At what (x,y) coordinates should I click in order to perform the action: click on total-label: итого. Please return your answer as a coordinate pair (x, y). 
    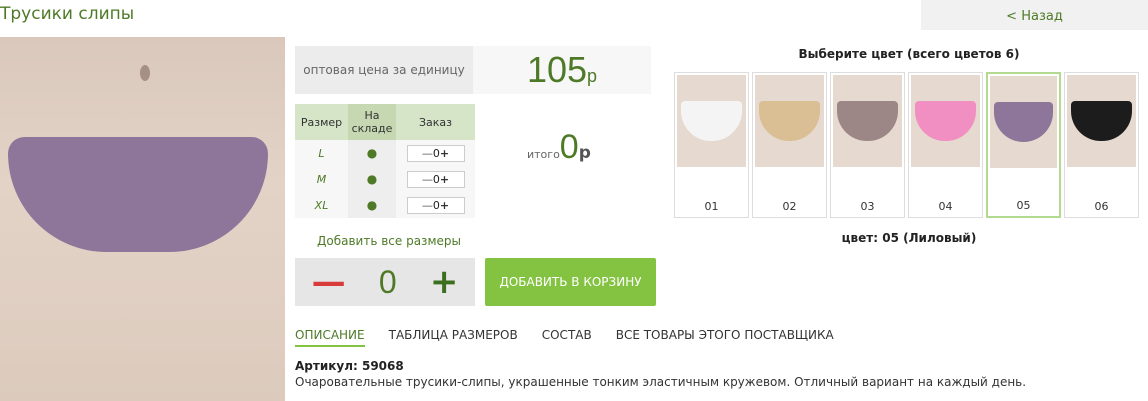
    Looking at the image, I should click on (543, 154).